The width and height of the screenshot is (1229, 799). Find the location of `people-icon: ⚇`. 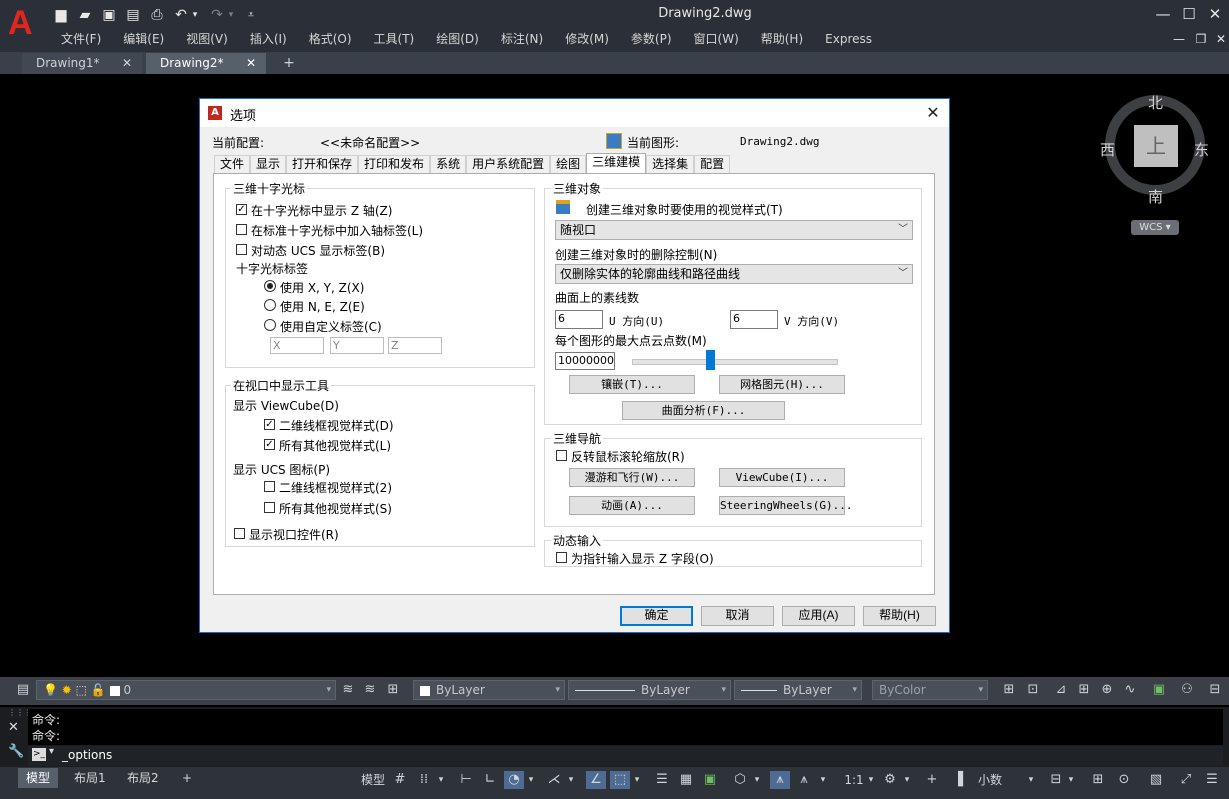

people-icon: ⚇ is located at coordinates (1187, 690).